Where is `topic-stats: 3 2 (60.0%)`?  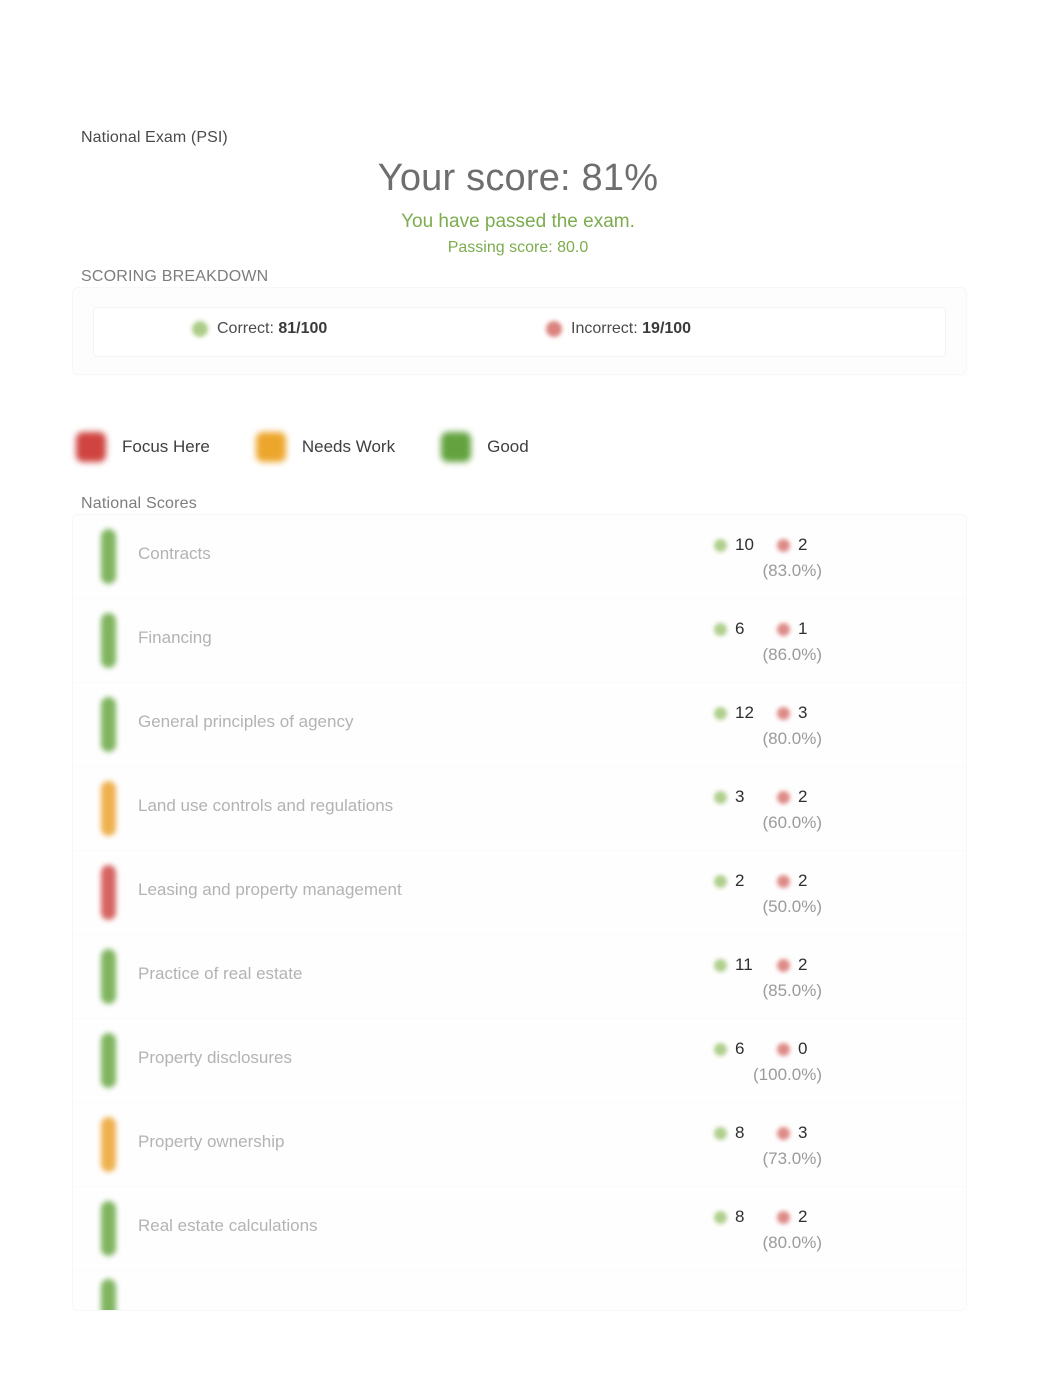
topic-stats: 3 2 (60.0%) is located at coordinates (734, 808).